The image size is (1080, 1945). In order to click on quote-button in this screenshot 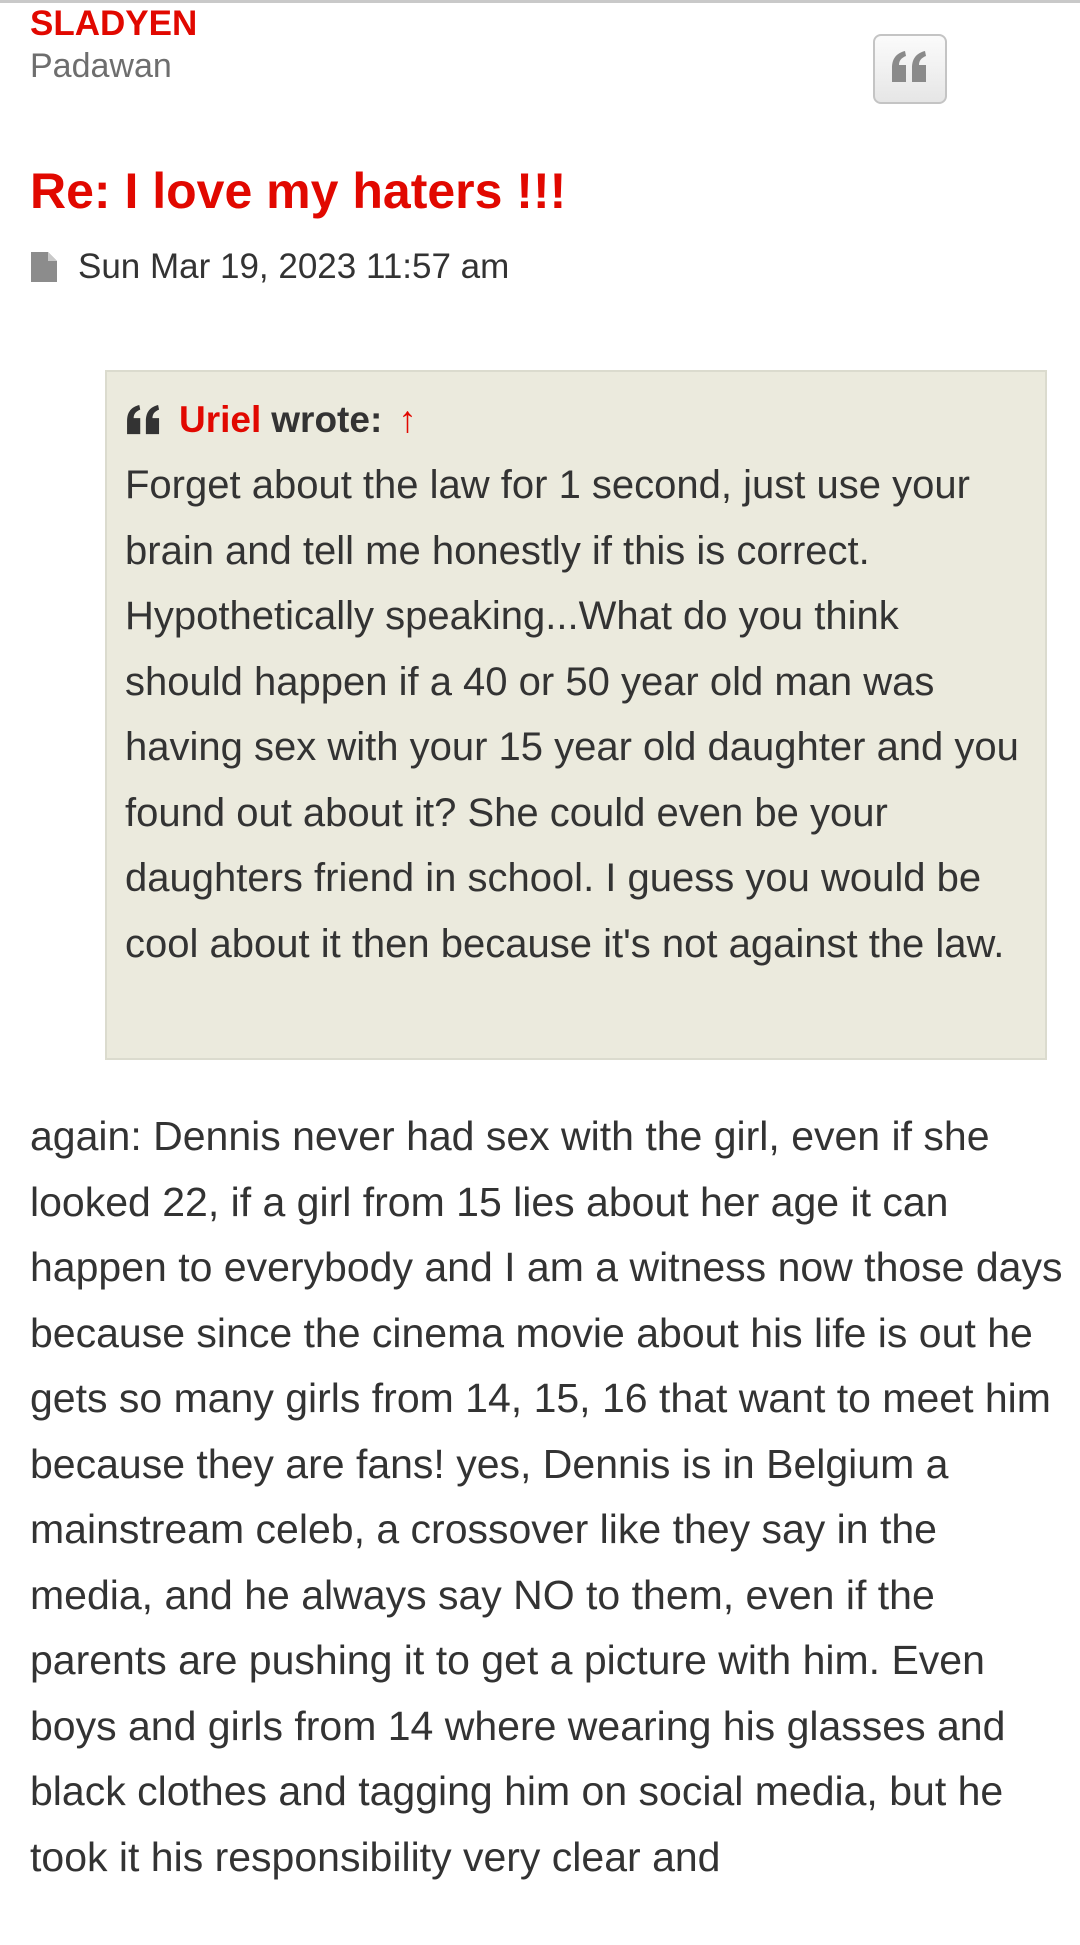, I will do `click(910, 69)`.